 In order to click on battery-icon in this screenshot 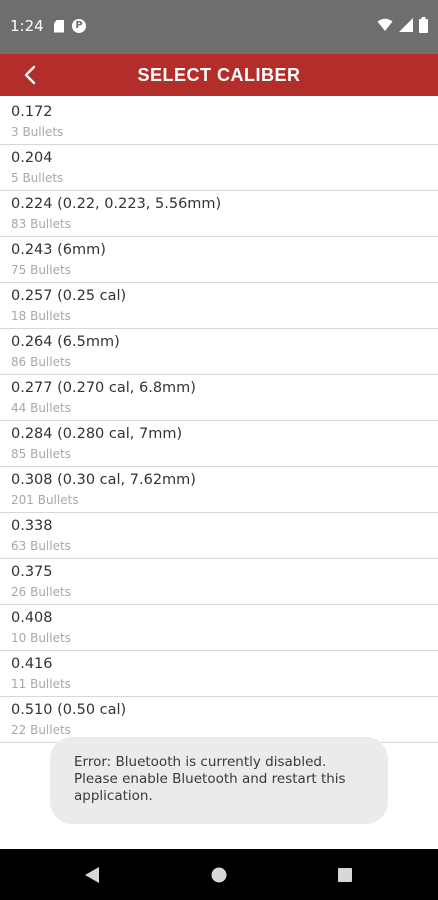, I will do `click(423, 25)`.